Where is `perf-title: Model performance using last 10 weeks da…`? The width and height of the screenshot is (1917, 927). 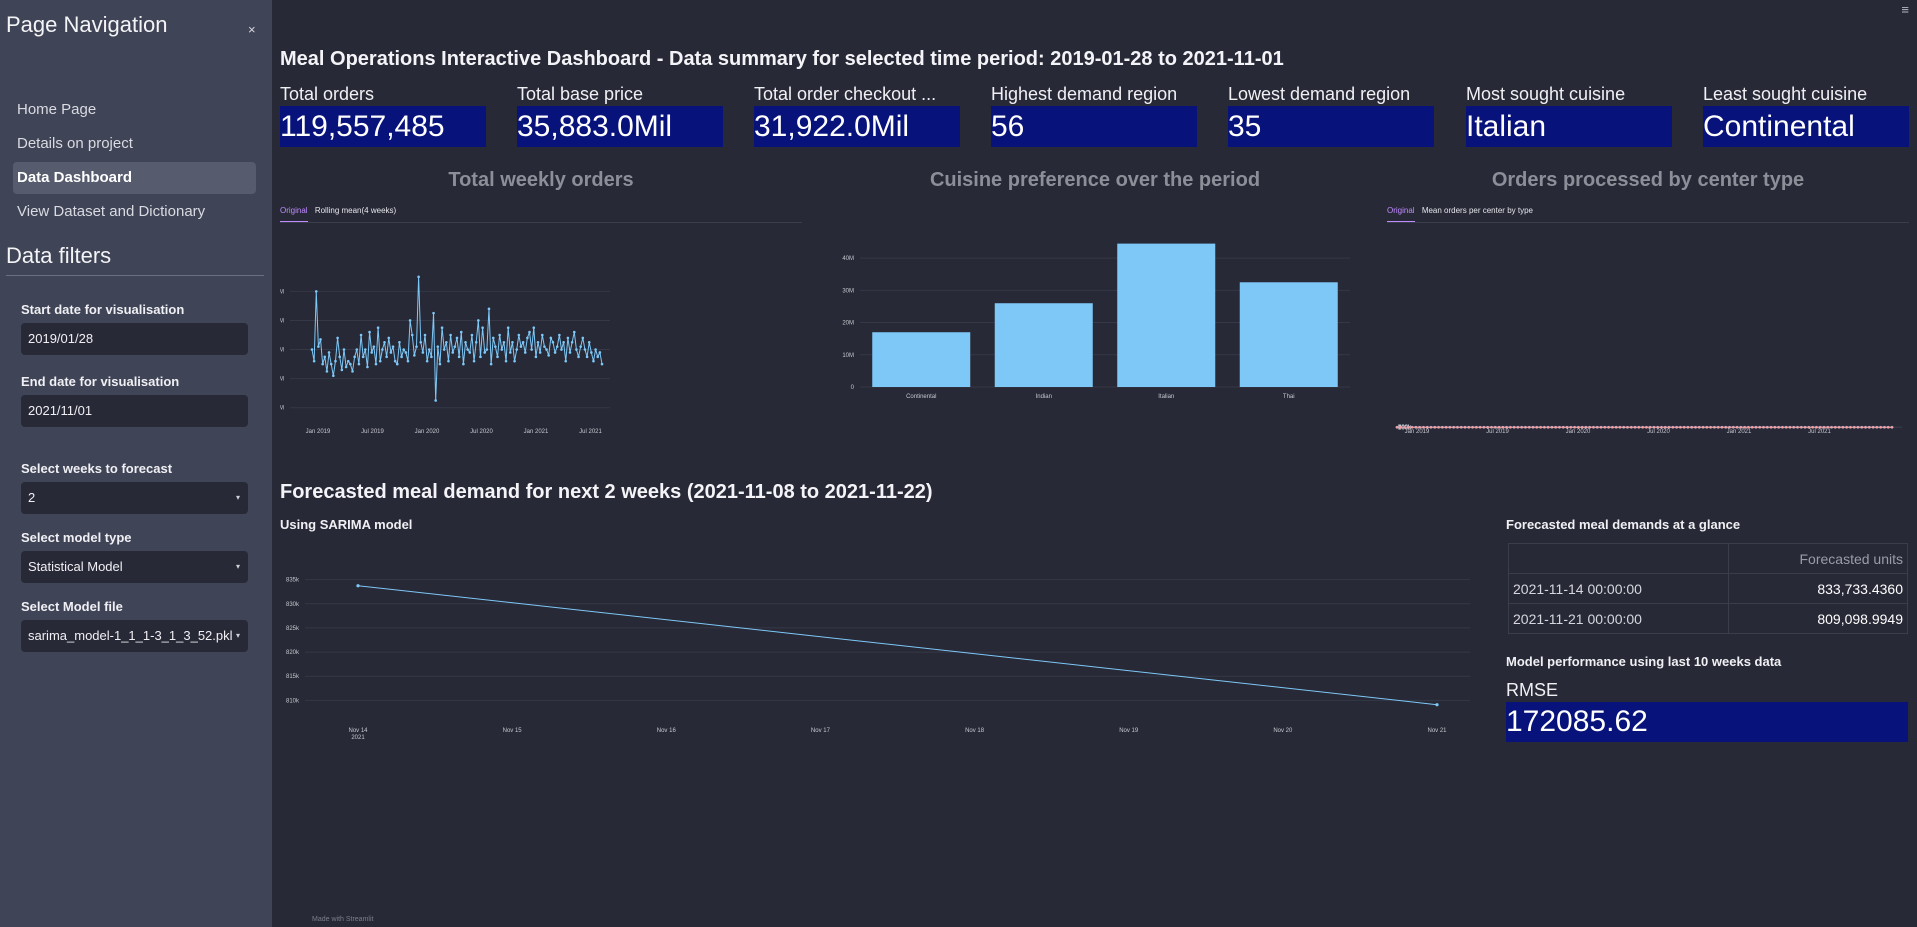
perf-title: Model performance using last 10 weeks da… is located at coordinates (1644, 661).